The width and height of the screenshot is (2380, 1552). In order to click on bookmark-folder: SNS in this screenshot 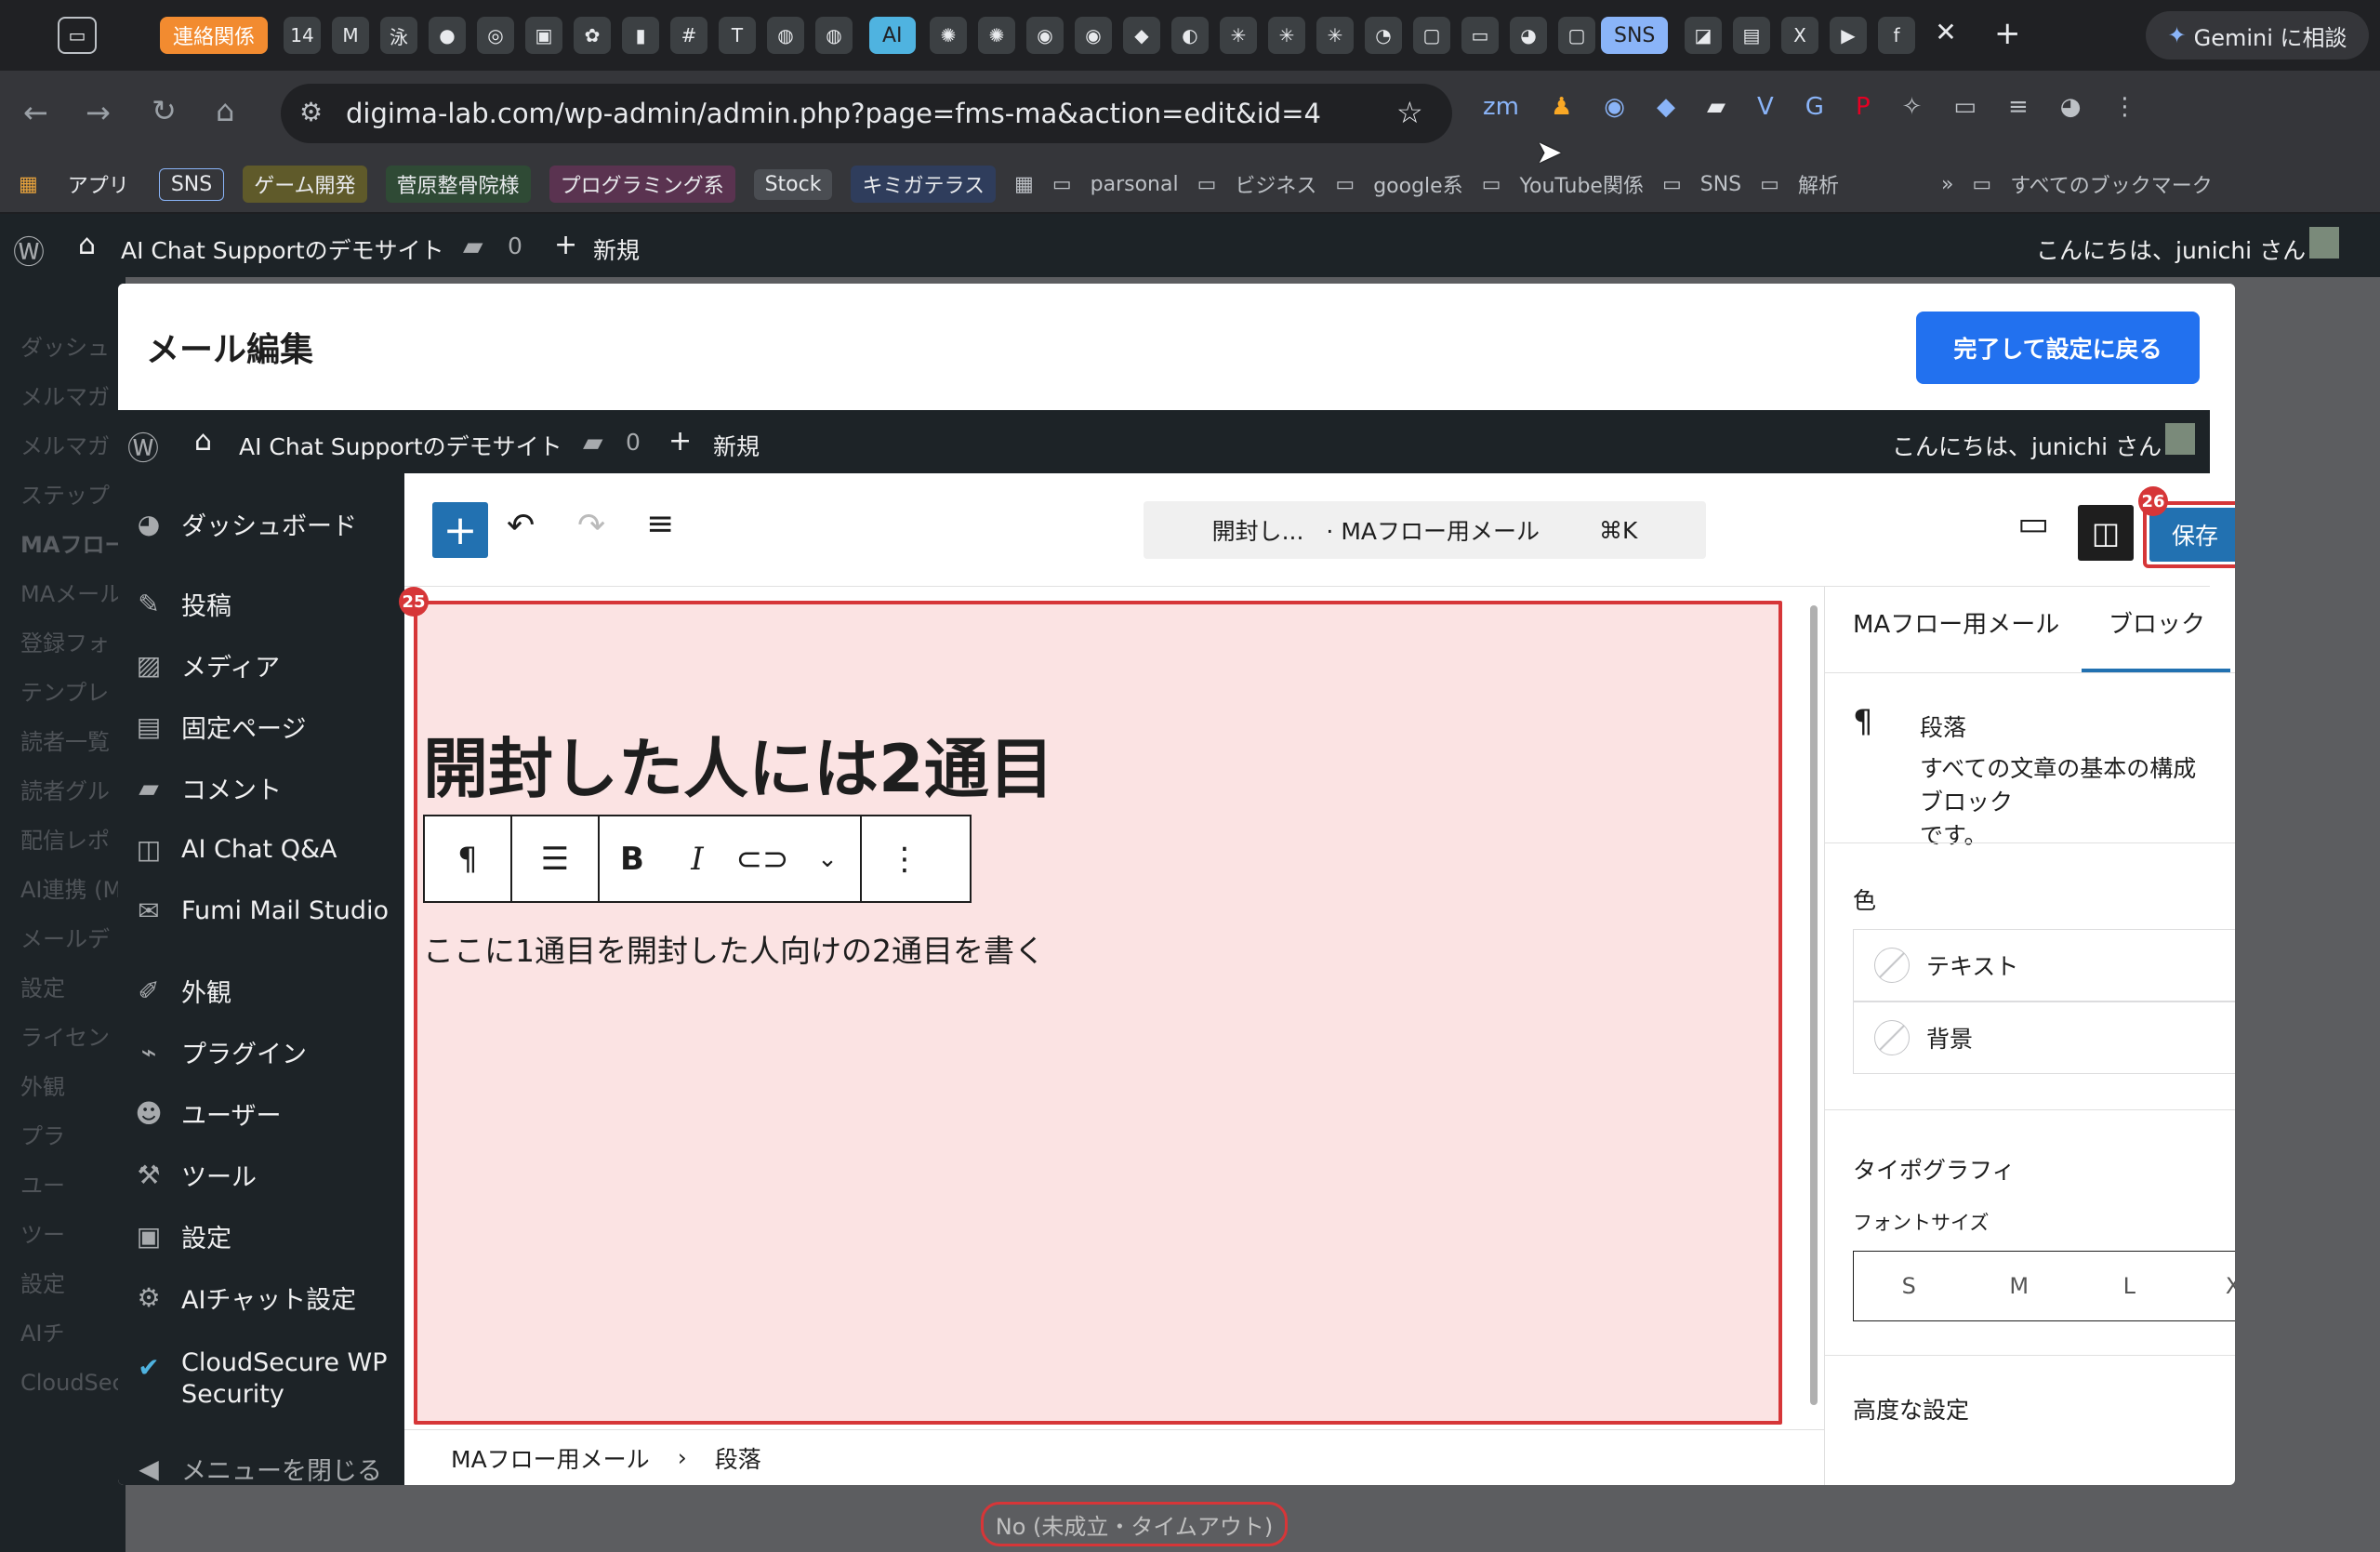, I will do `click(1720, 184)`.